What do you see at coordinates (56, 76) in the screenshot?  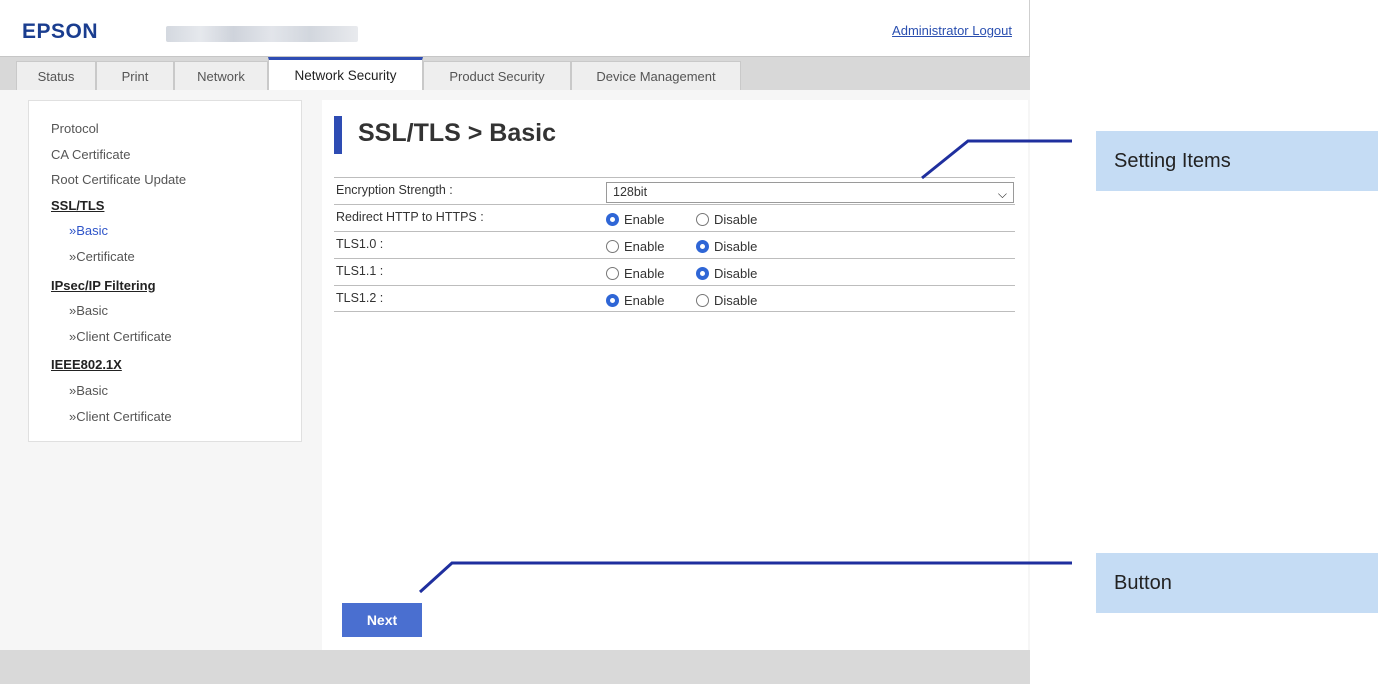 I see `tab-status: Status` at bounding box center [56, 76].